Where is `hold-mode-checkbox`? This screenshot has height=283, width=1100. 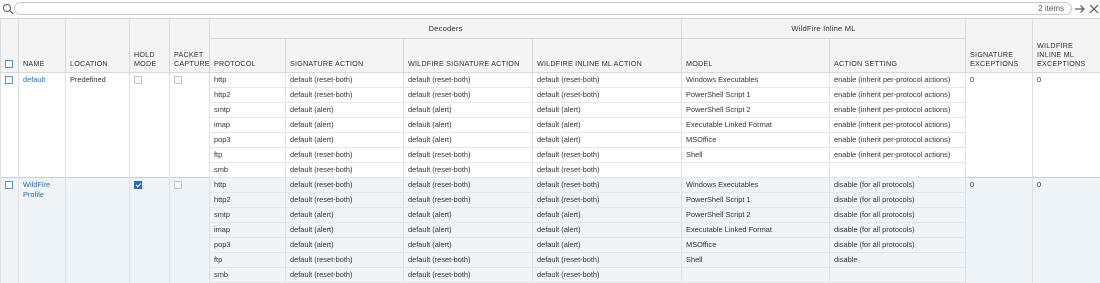
hold-mode-checkbox is located at coordinates (138, 80).